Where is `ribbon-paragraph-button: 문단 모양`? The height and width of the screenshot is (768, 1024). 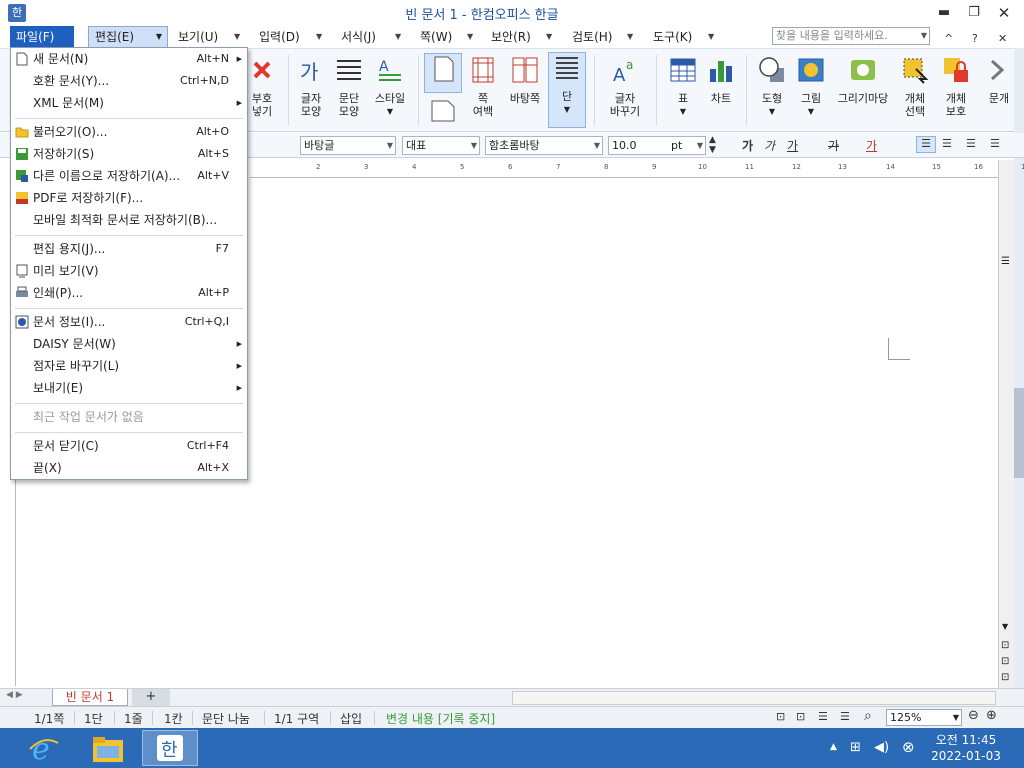 ribbon-paragraph-button: 문단 모양 is located at coordinates (349, 86).